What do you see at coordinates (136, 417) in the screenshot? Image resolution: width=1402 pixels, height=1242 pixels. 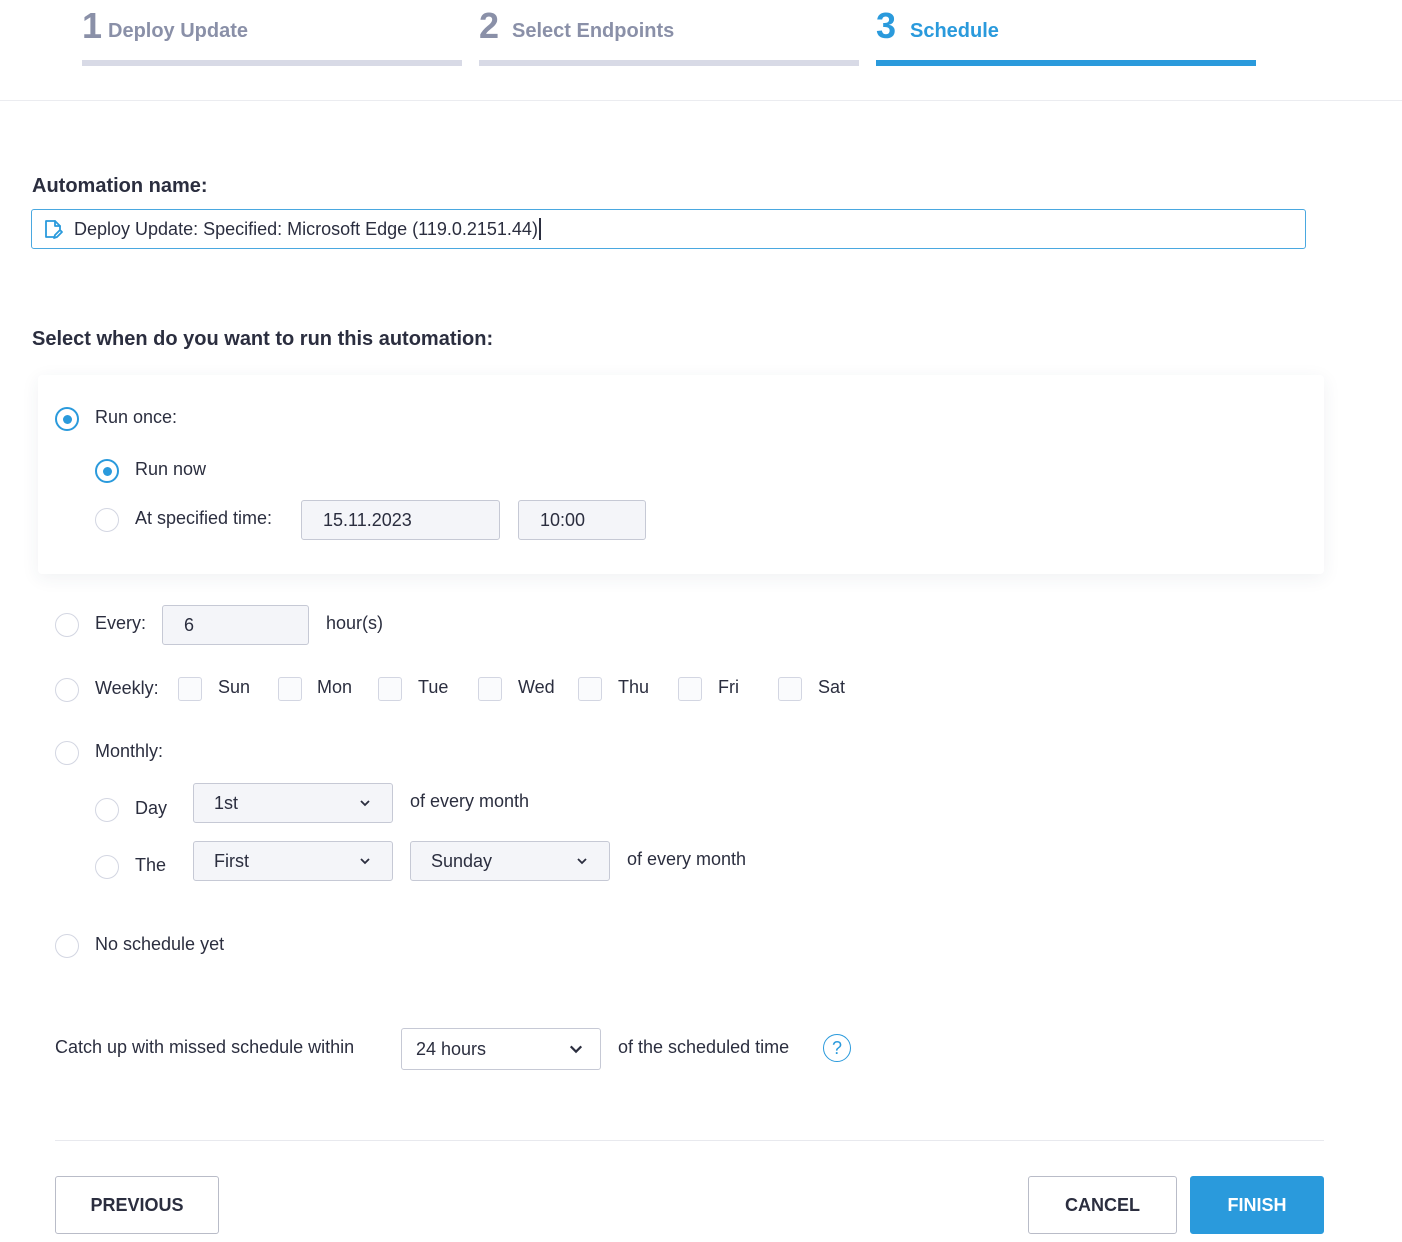 I see `run-once-label: Run once:` at bounding box center [136, 417].